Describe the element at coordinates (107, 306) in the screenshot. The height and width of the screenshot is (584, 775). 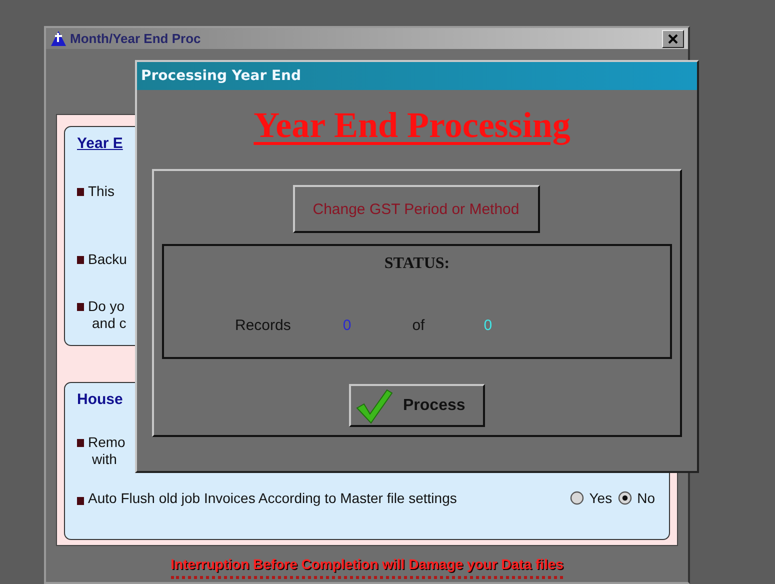
I see `bullet-text: Do yo` at that location.